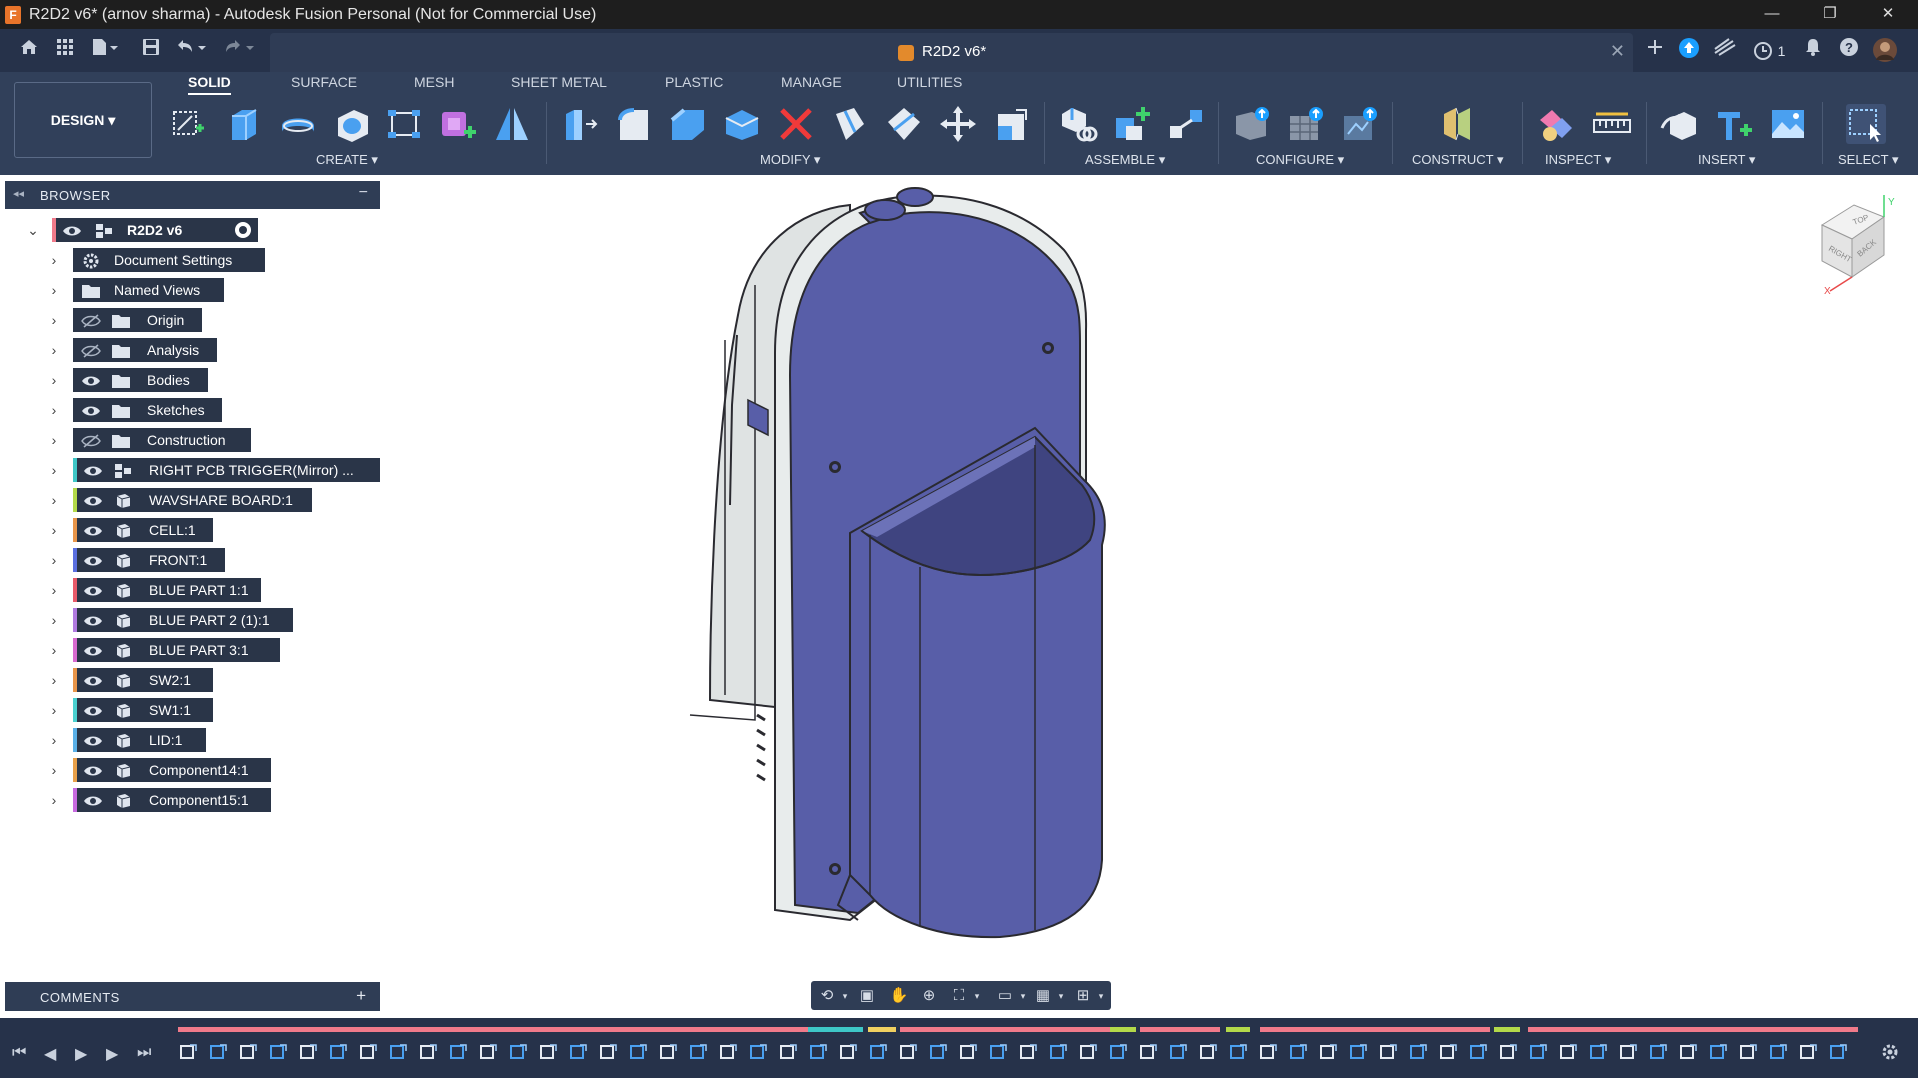  I want to click on configure-group-label: CONFIGURE ▾, so click(1300, 160).